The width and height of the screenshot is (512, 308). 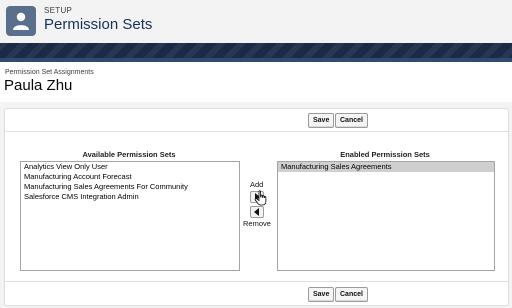 What do you see at coordinates (321, 120) in the screenshot?
I see `save-button-top: Save` at bounding box center [321, 120].